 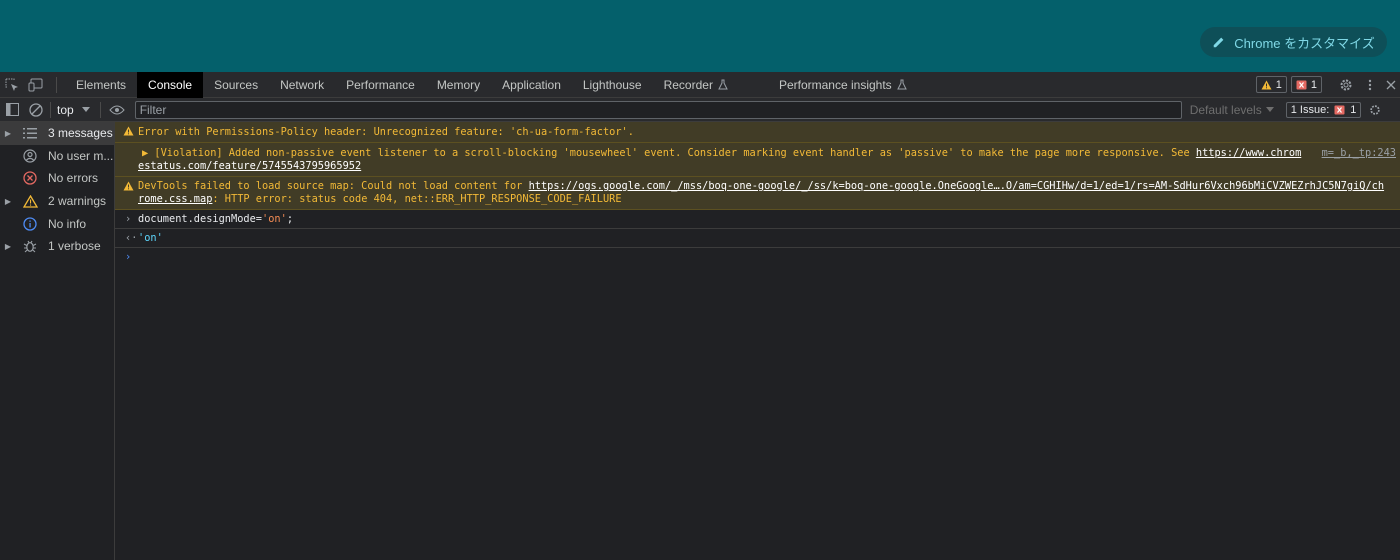 I want to click on page-viewport: Chrome をカスタマイズ, so click(x=700, y=36).